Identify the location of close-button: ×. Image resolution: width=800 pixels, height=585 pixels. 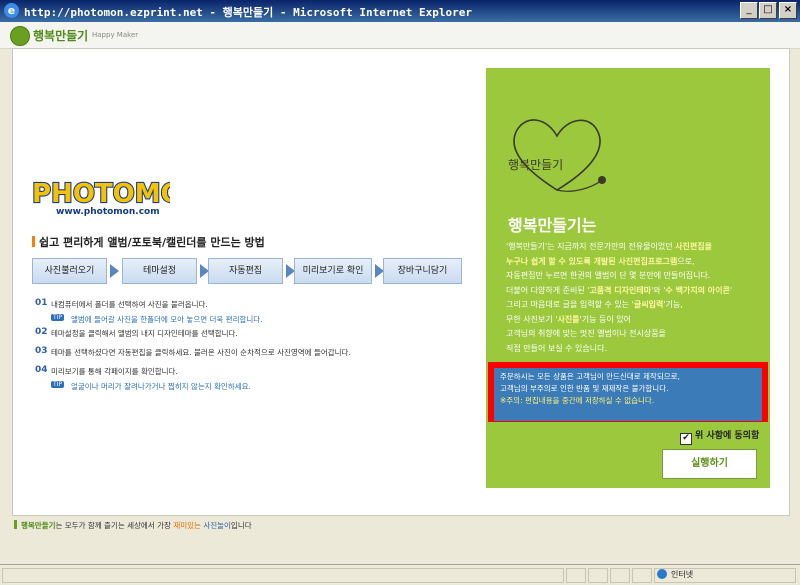
(788, 10).